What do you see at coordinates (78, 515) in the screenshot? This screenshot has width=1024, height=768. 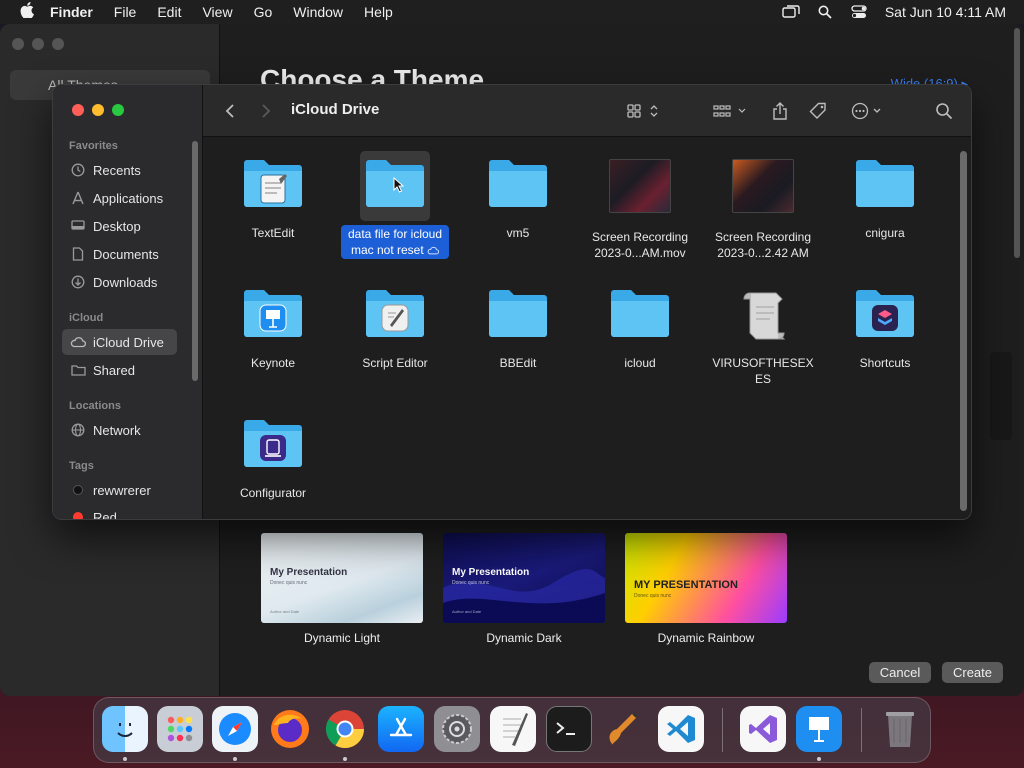 I see `tag-color-dot-icon` at bounding box center [78, 515].